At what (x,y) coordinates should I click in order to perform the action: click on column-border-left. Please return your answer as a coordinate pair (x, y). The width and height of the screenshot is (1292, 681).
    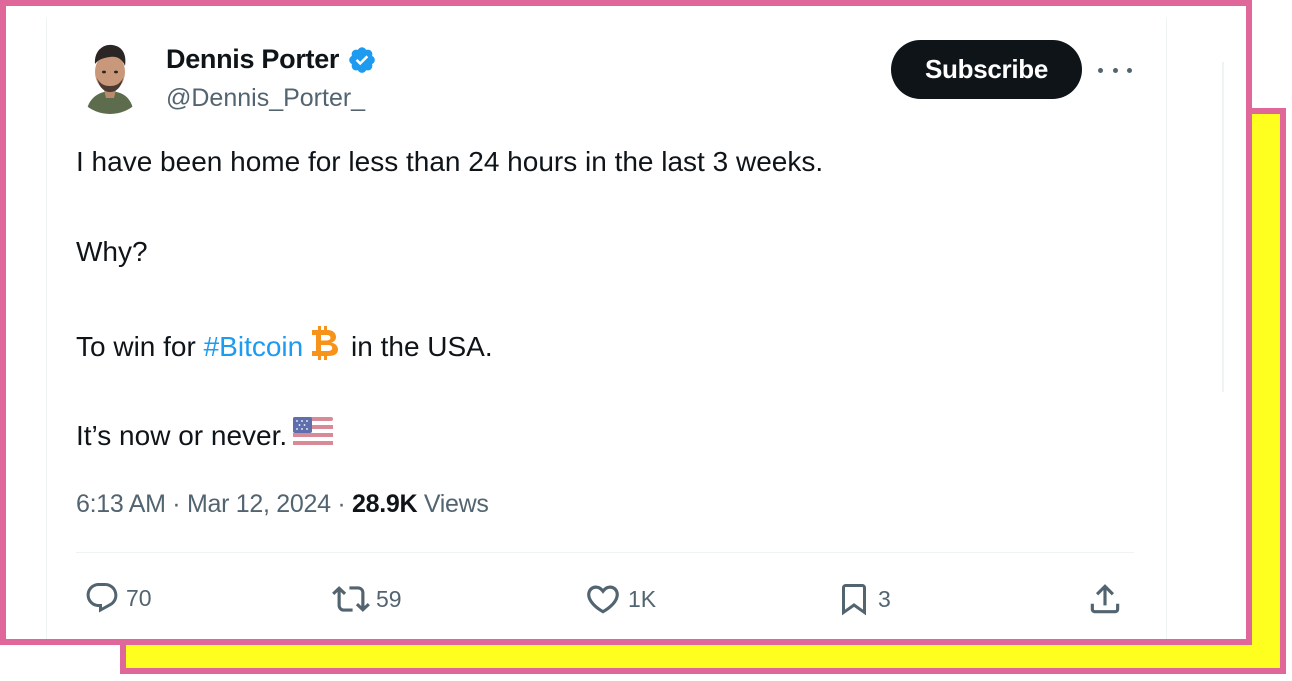
    Looking at the image, I should click on (46, 328).